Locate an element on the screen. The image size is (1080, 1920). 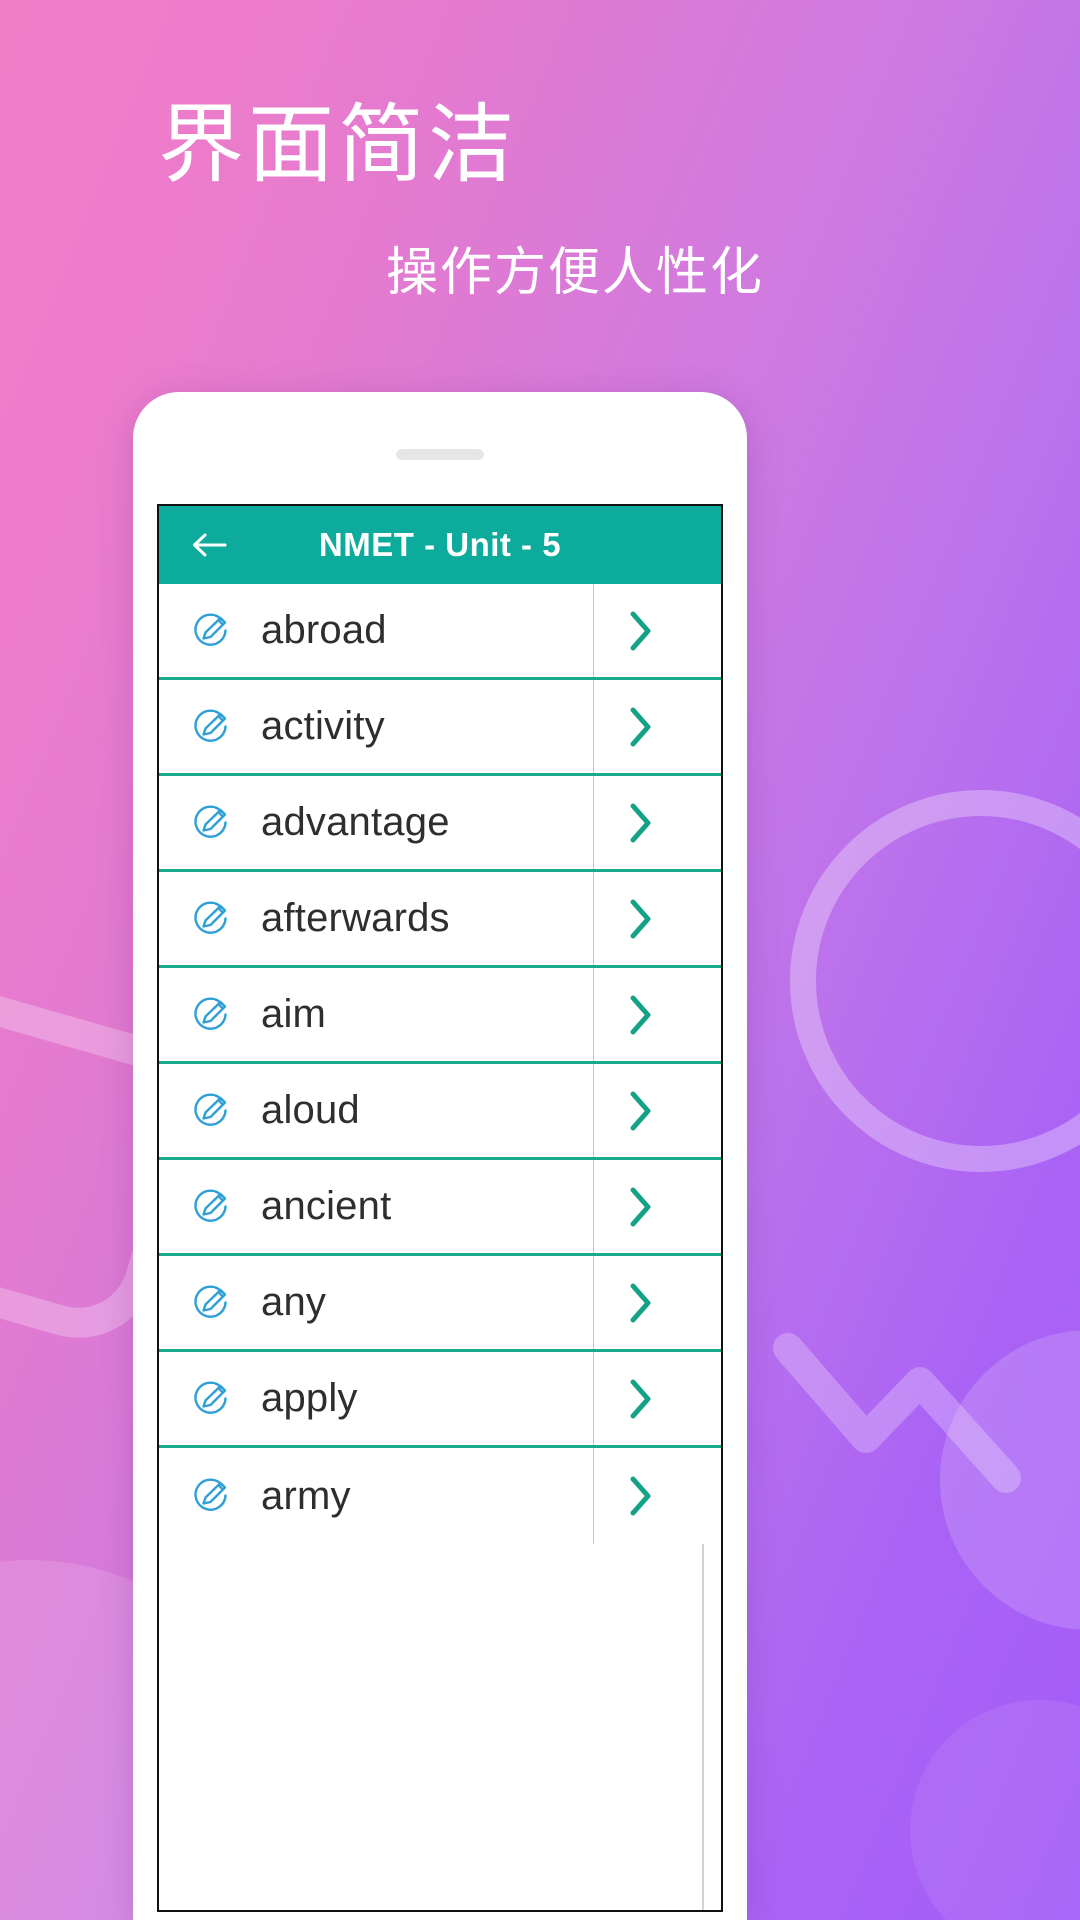
word-label: abroad is located at coordinates (324, 630).